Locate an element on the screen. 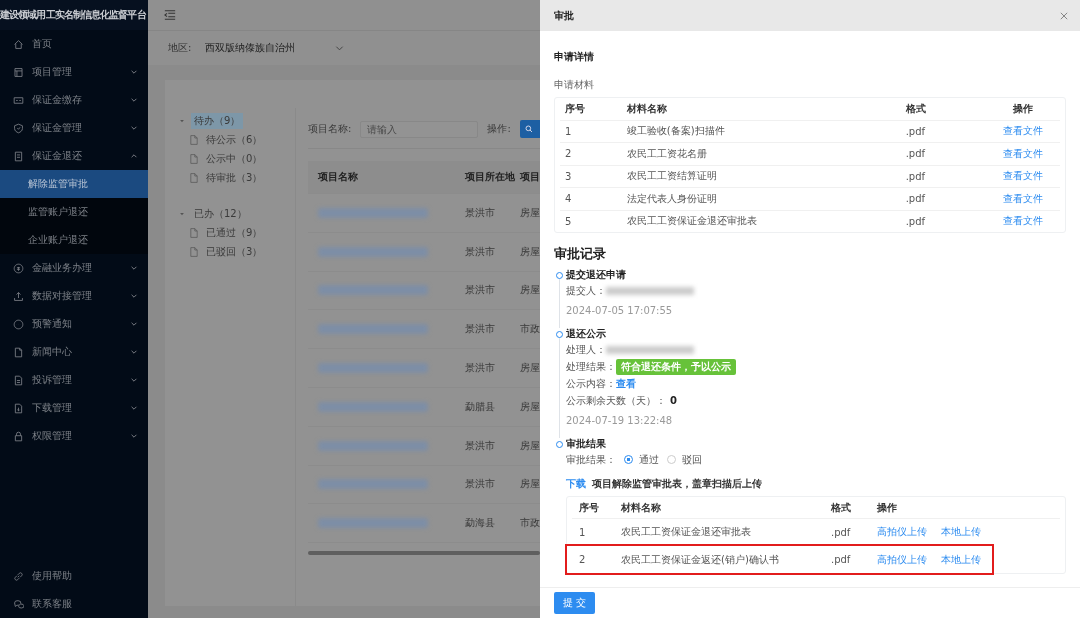  menu-item: 保证金缴存 is located at coordinates (74, 100).